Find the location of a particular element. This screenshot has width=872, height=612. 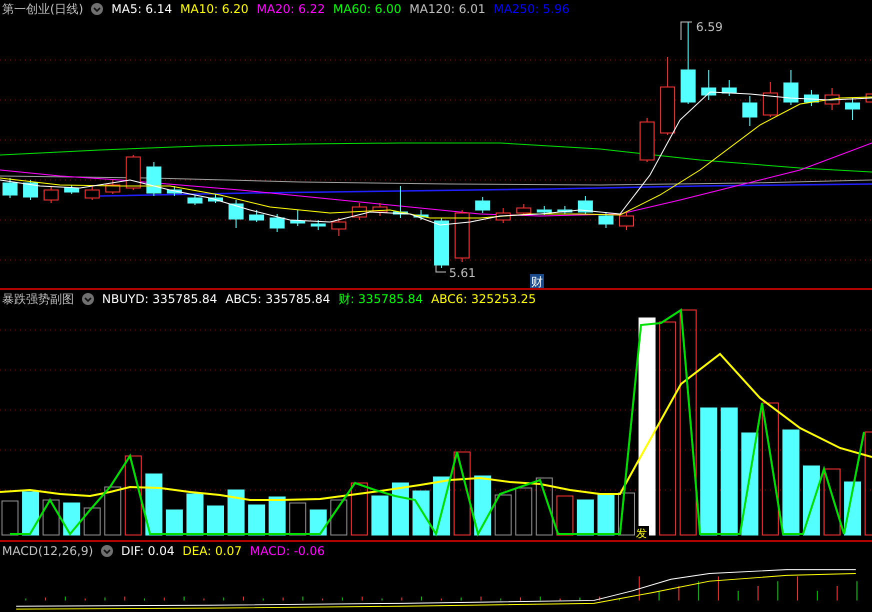

indicator-value: MA120: 6.01 is located at coordinates (447, 9).